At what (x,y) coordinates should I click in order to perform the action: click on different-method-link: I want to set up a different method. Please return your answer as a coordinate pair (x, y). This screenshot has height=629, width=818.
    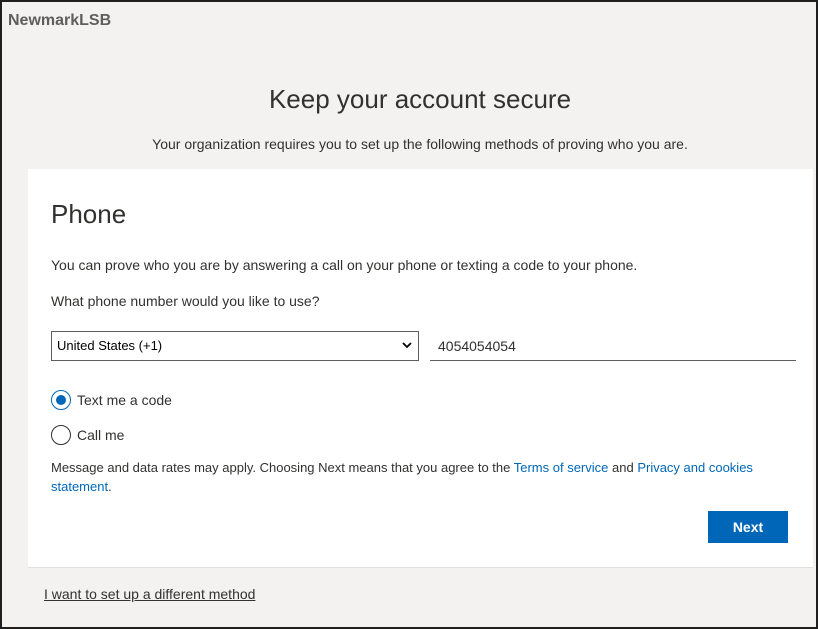
    Looking at the image, I should click on (149, 594).